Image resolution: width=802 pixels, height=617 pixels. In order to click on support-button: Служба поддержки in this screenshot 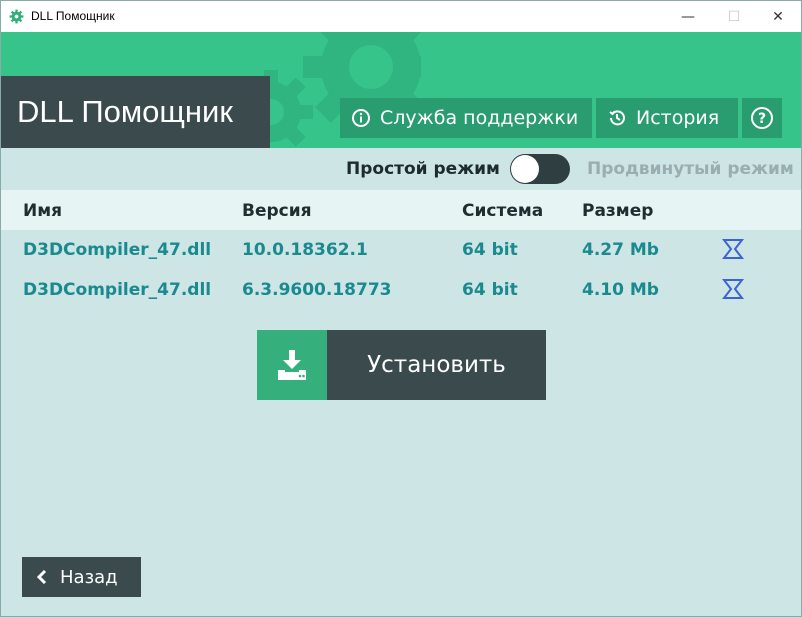, I will do `click(466, 118)`.